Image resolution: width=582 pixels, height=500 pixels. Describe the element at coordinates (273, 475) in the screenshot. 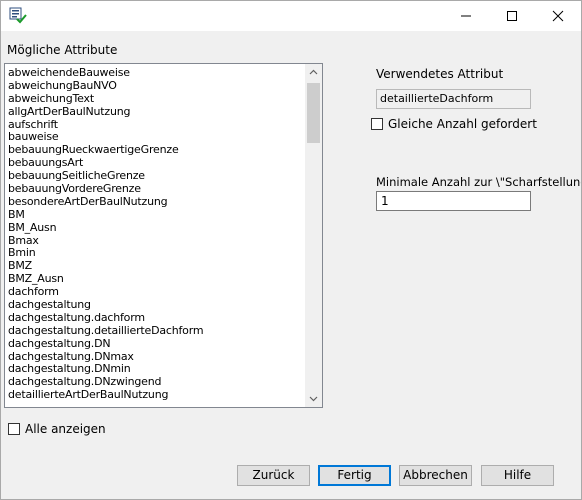

I see `back-button: Zurück` at that location.